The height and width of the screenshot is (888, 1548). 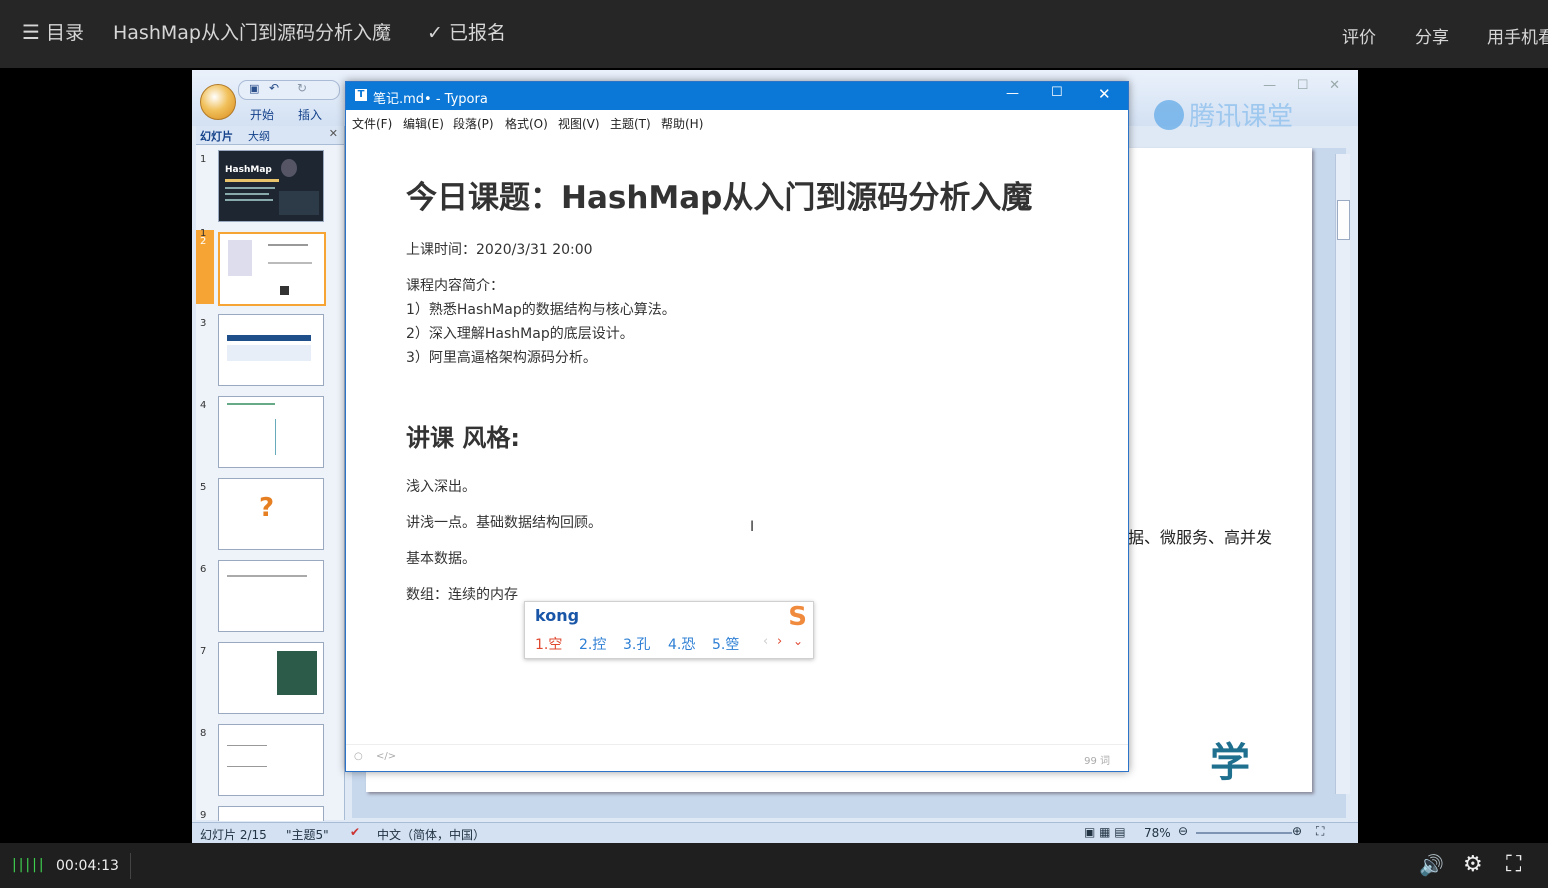 What do you see at coordinates (798, 641) in the screenshot?
I see `ime-expand-icon: ⌄` at bounding box center [798, 641].